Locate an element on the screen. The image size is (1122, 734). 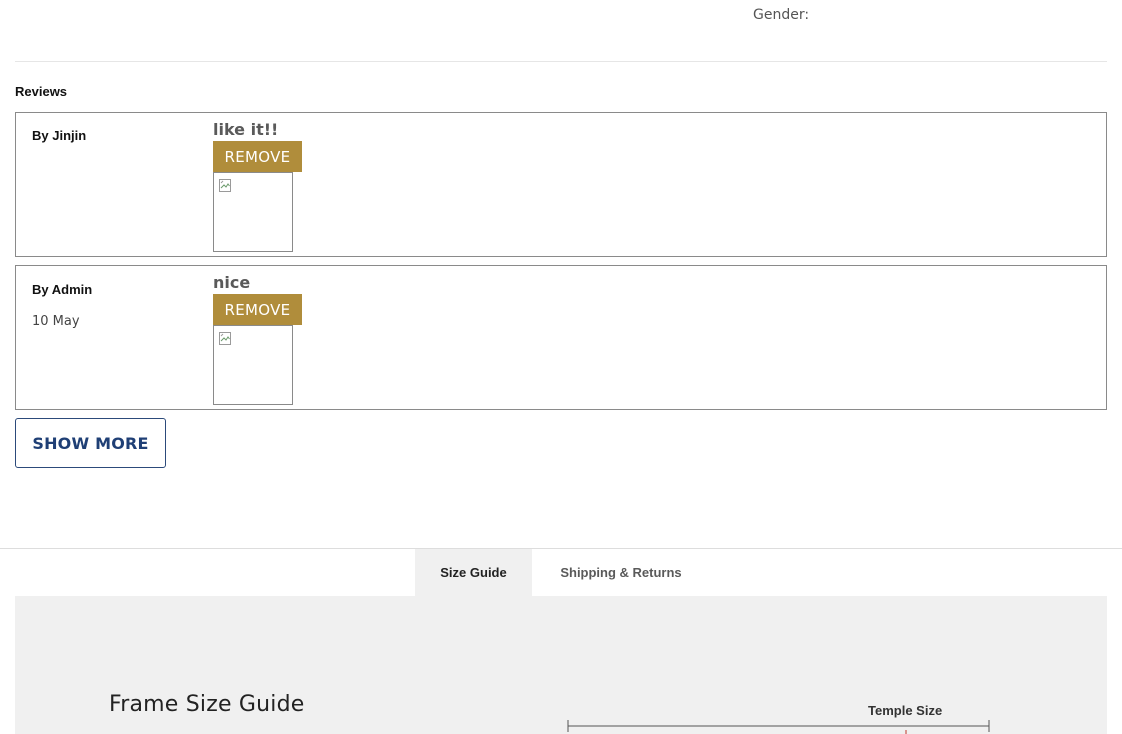
size-guide-title: Frame Size Guide is located at coordinates (207, 704).